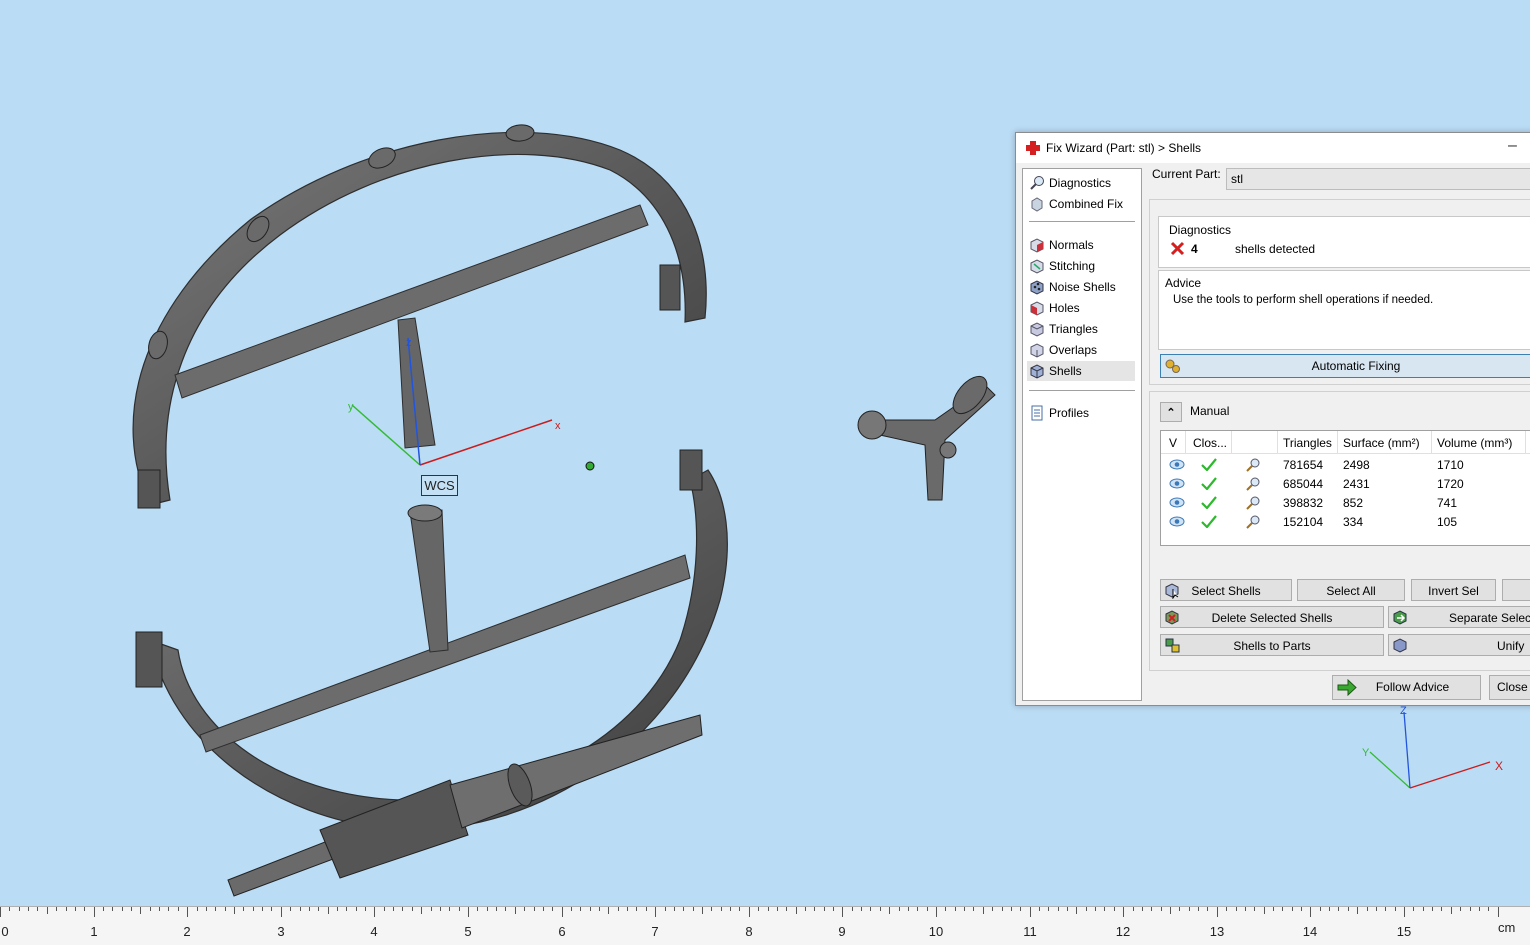 The image size is (1530, 945). Describe the element at coordinates (1447, 503) in the screenshot. I see `volume-cell: 741` at that location.